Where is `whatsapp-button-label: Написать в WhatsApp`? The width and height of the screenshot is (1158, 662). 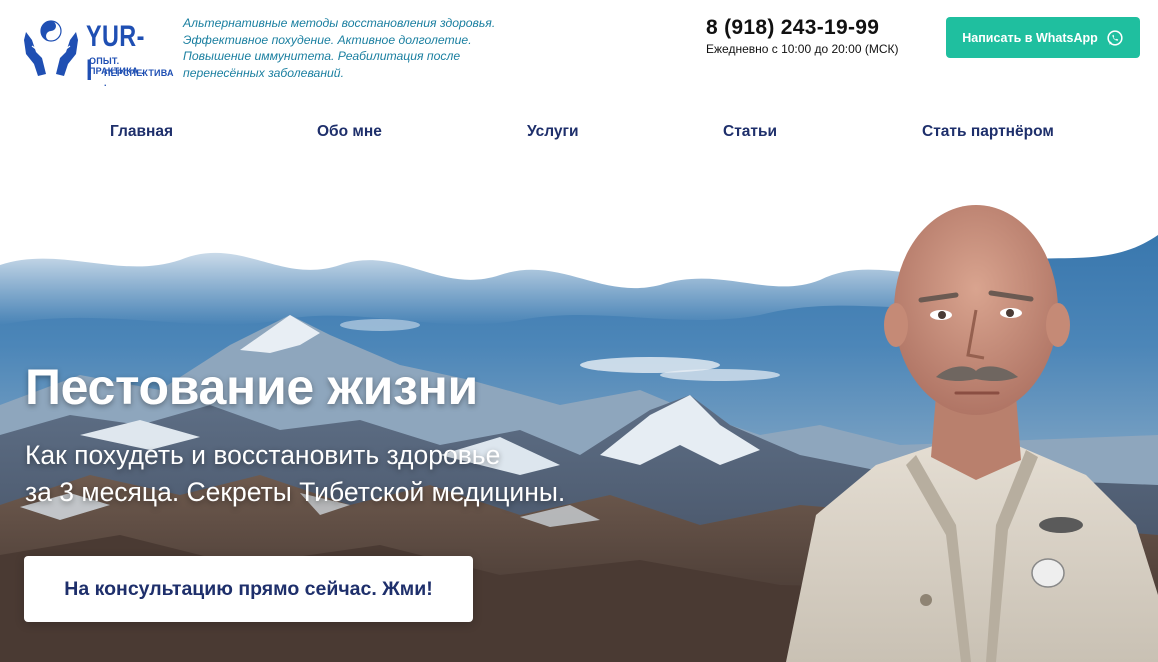 whatsapp-button-label: Написать в WhatsApp is located at coordinates (1030, 37).